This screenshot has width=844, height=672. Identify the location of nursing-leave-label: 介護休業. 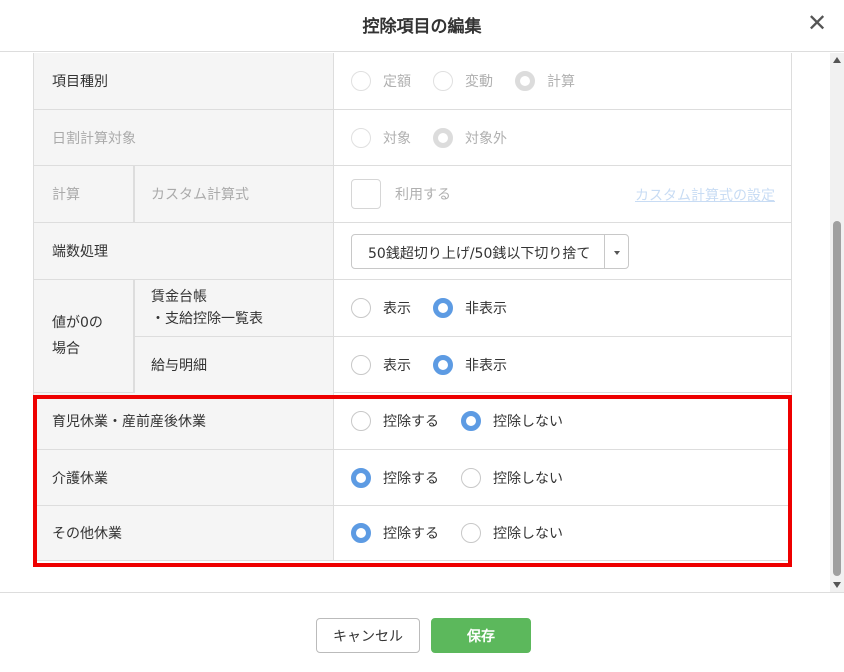
(184, 477).